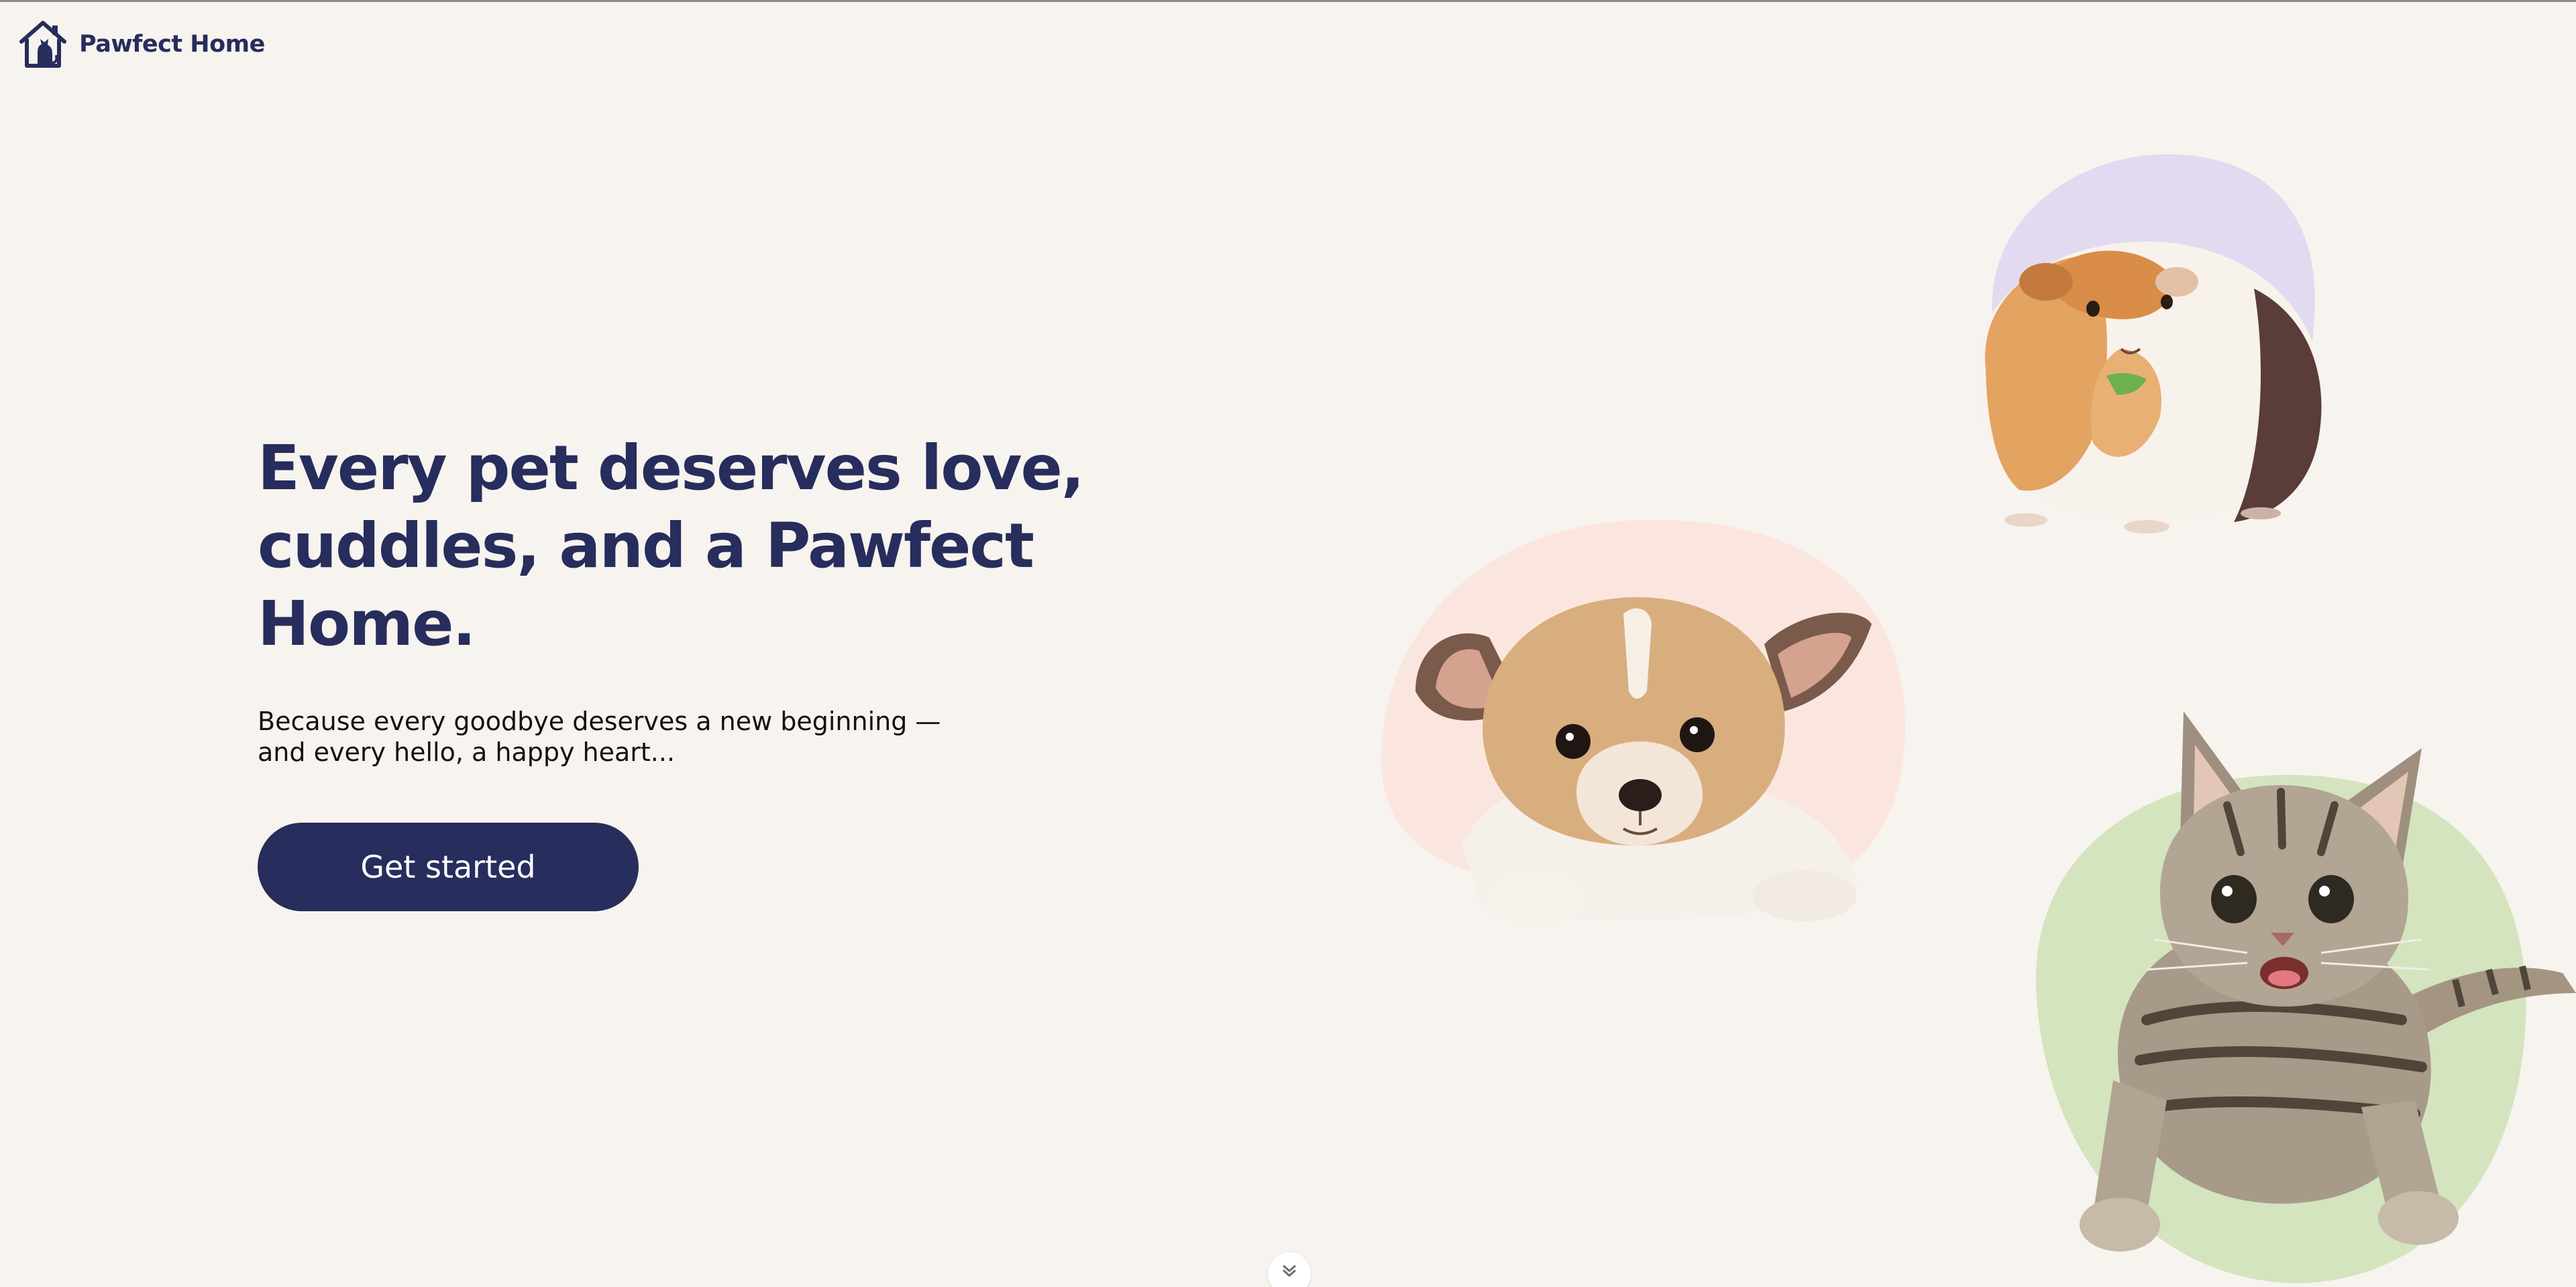  What do you see at coordinates (1288, 1) in the screenshot?
I see `top-border` at bounding box center [1288, 1].